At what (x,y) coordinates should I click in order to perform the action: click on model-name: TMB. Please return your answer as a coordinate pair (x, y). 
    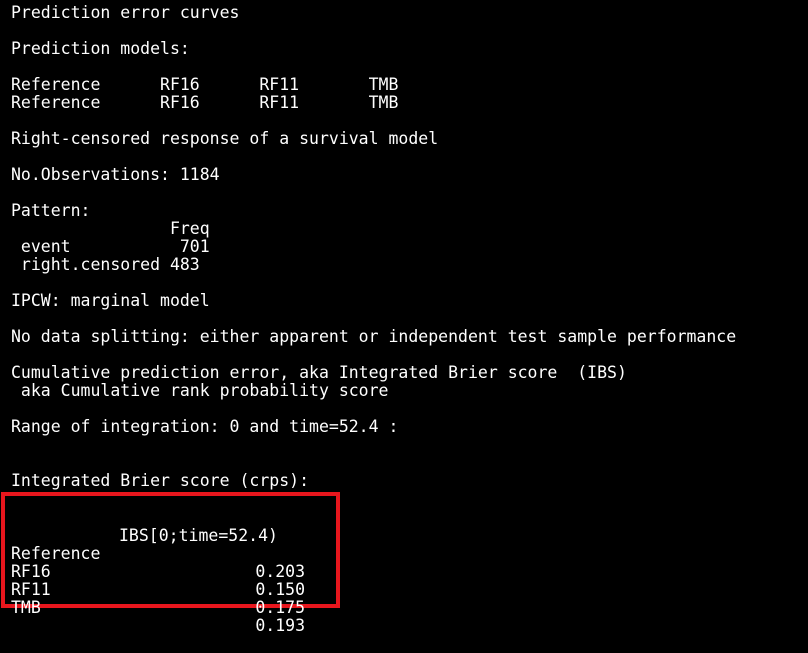
    Looking at the image, I should click on (26, 607).